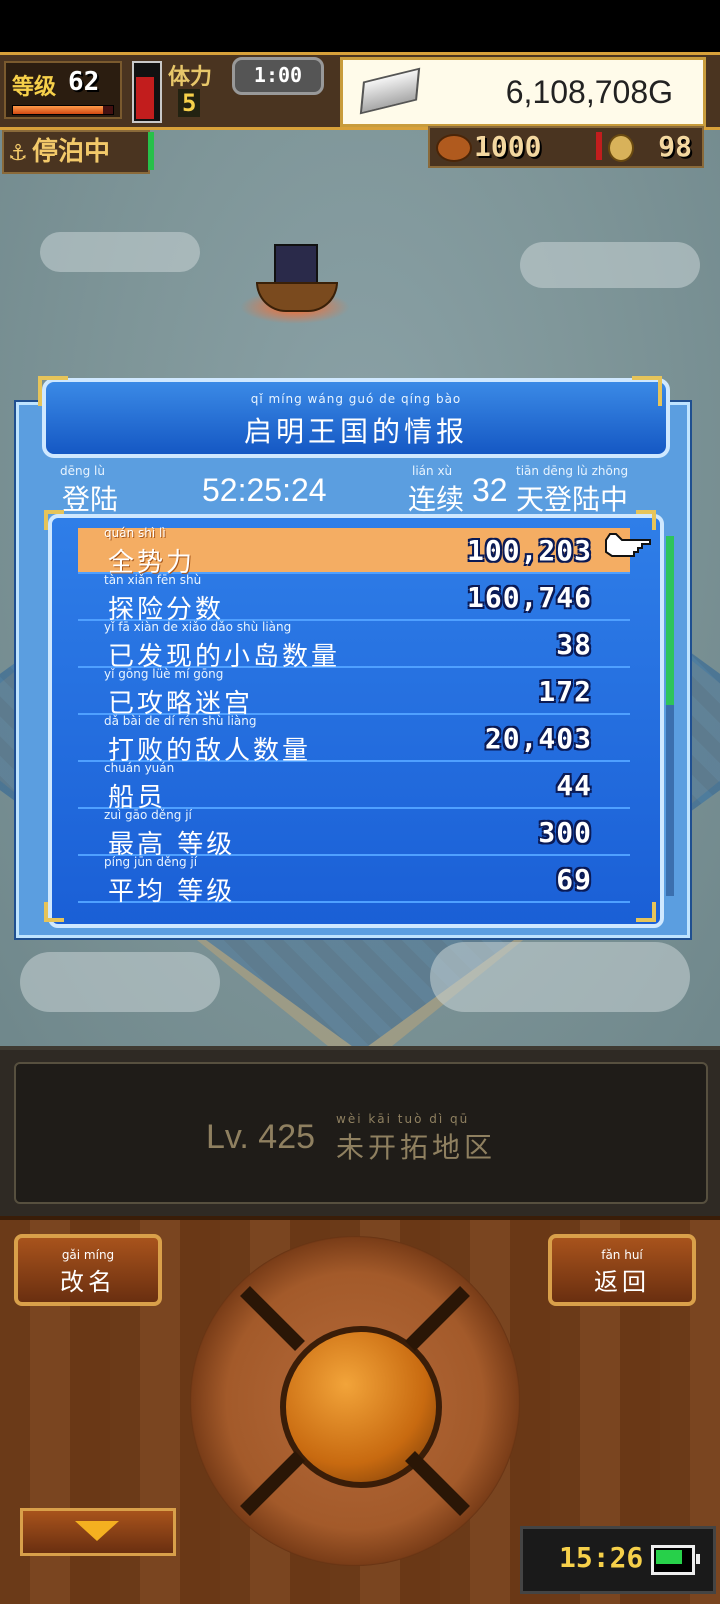 This screenshot has height=1604, width=720. Describe the element at coordinates (261, 1137) in the screenshot. I see `area-level: Lv. 425` at that location.